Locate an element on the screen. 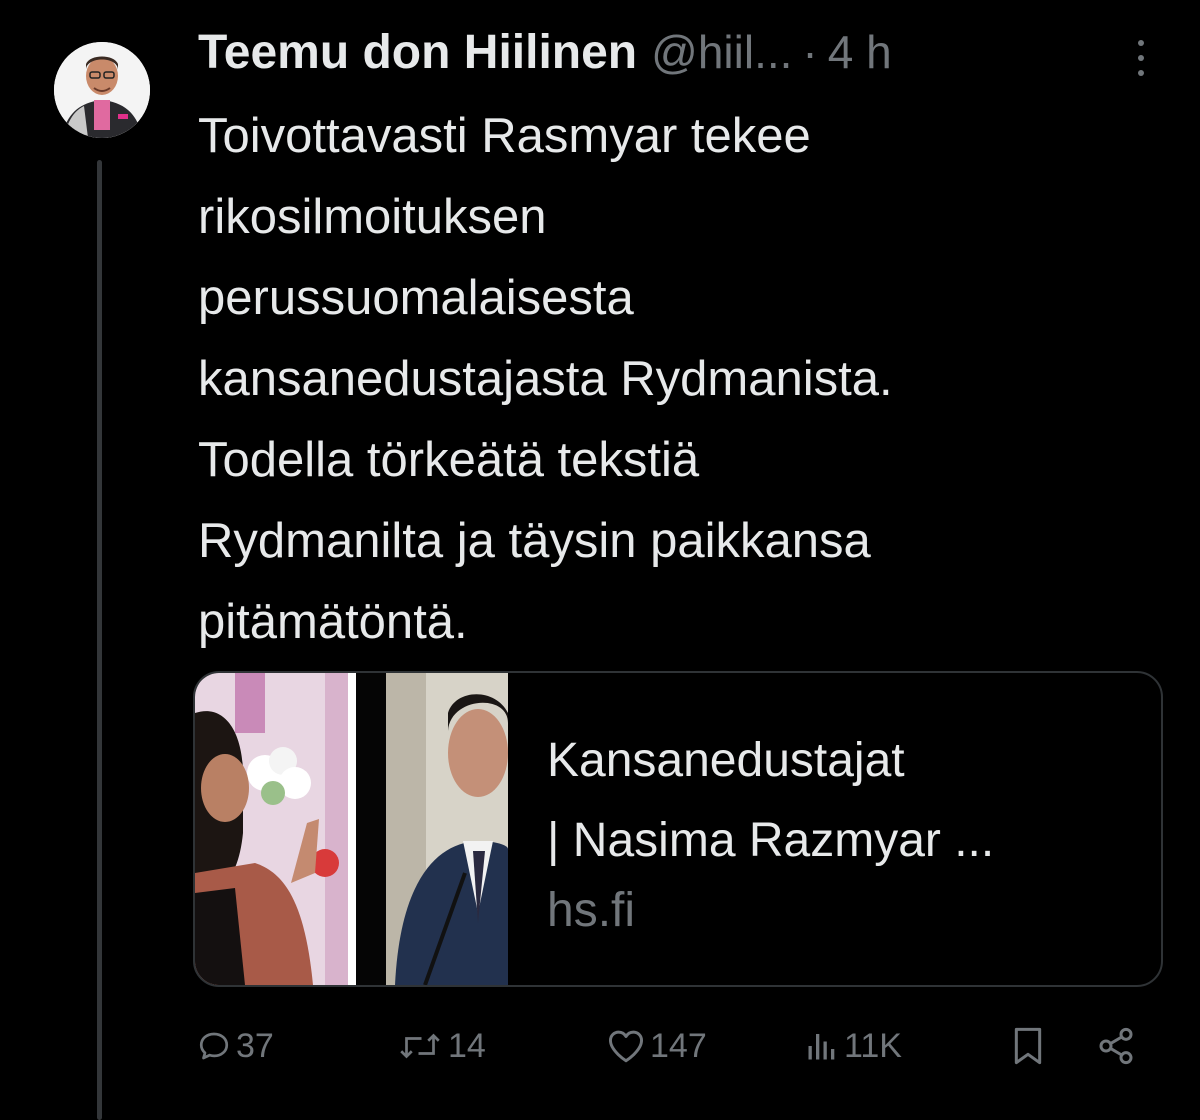  avatar-image is located at coordinates (102, 90).